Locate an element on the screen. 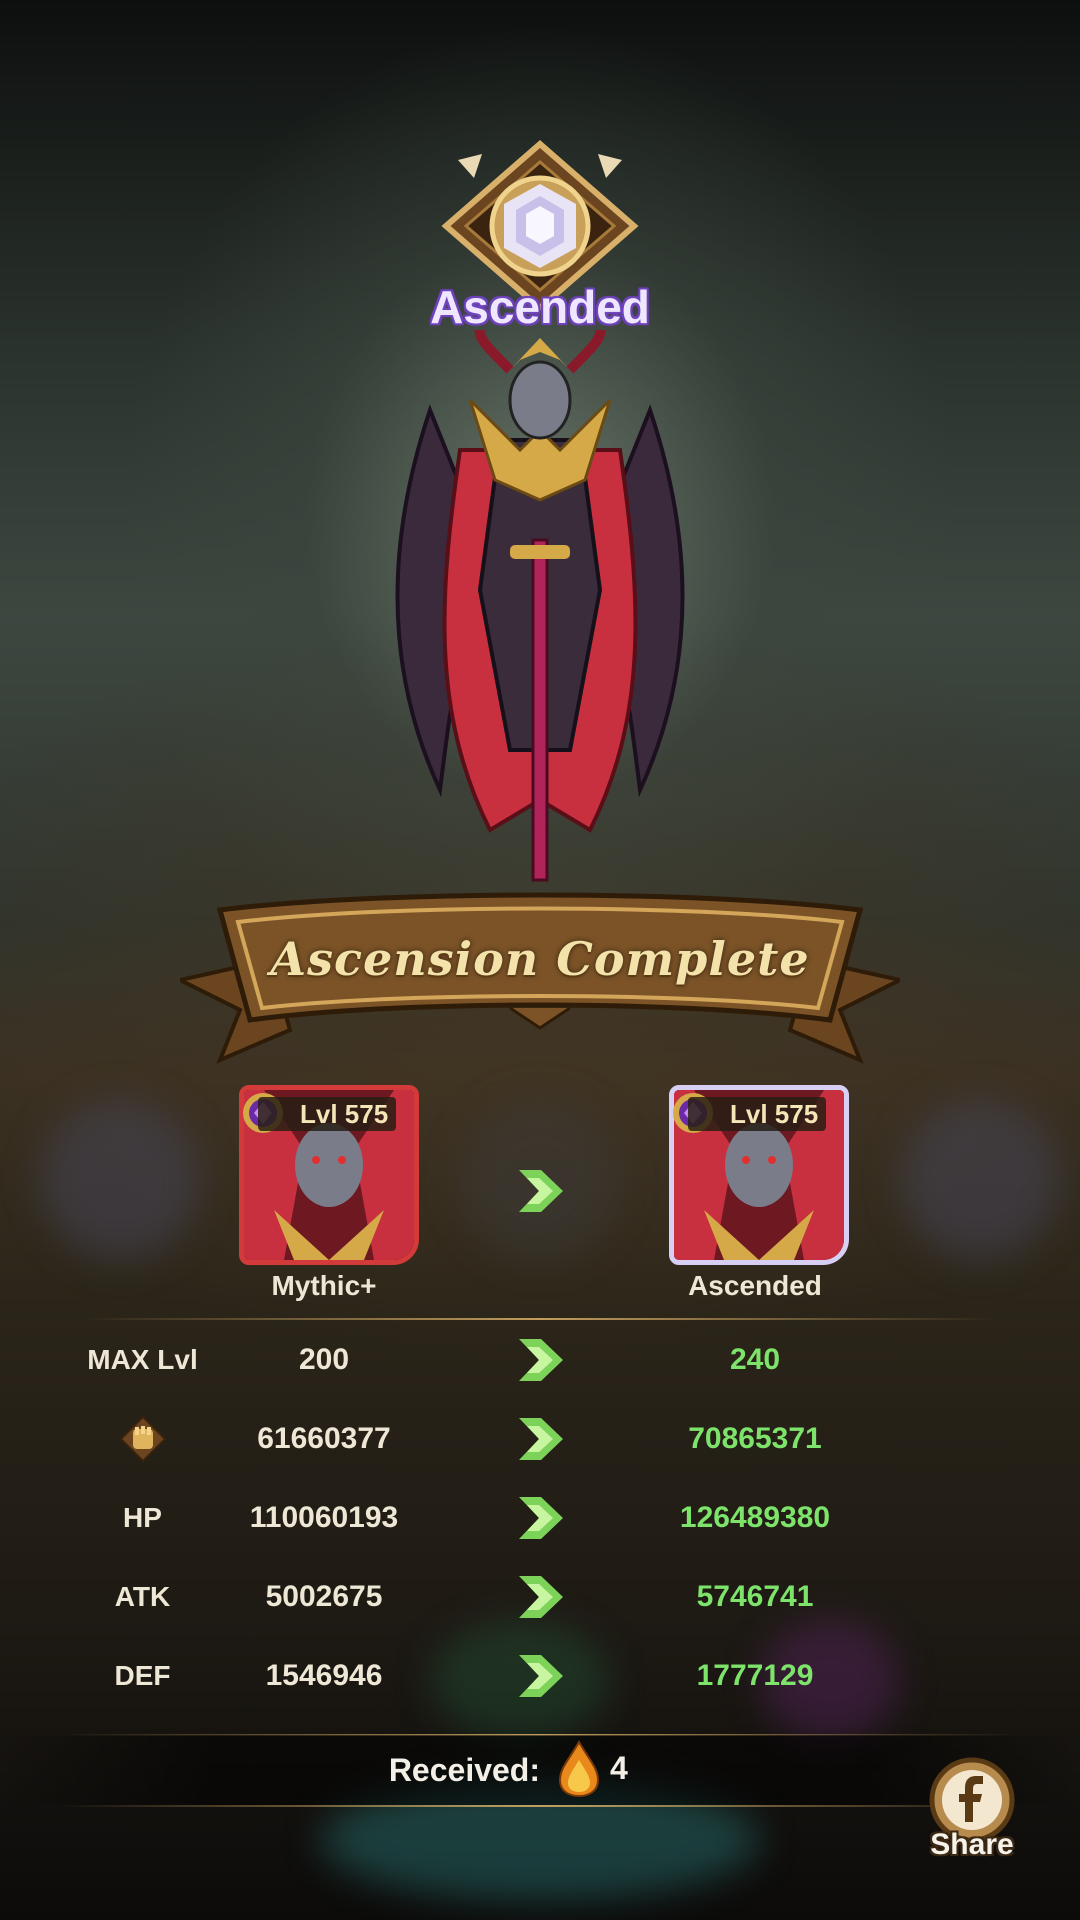 This screenshot has height=1920, width=1080. received-bar is located at coordinates (540, 1770).